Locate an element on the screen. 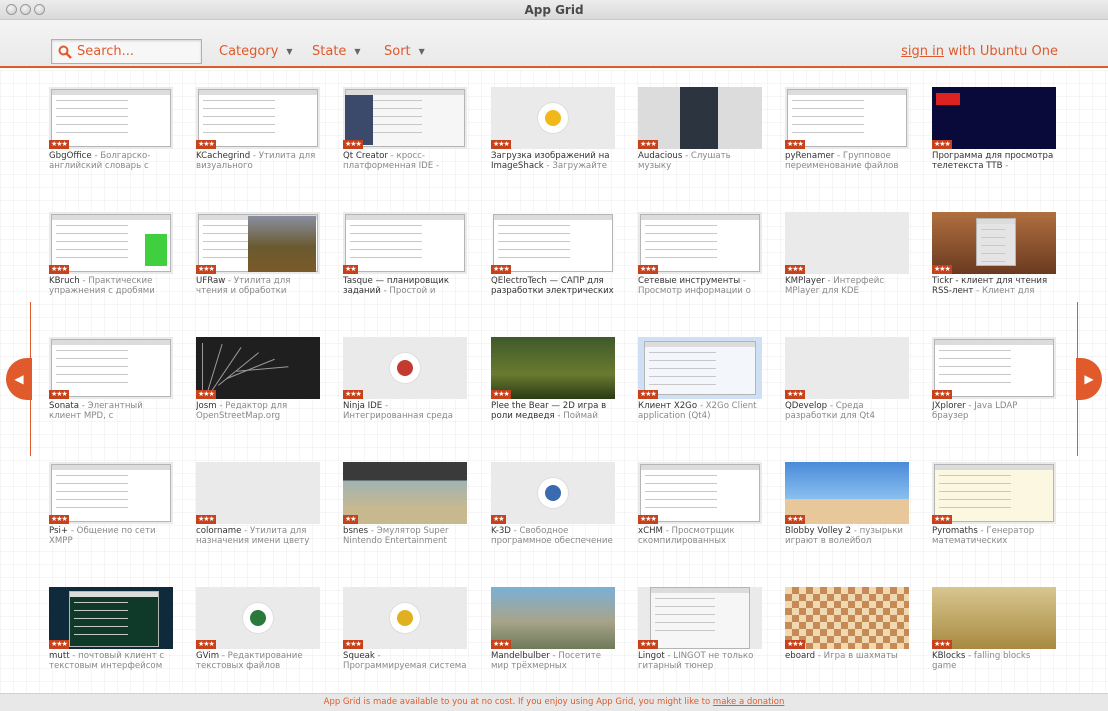 The width and height of the screenshot is (1108, 711). app-name: colorname is located at coordinates (218, 531).